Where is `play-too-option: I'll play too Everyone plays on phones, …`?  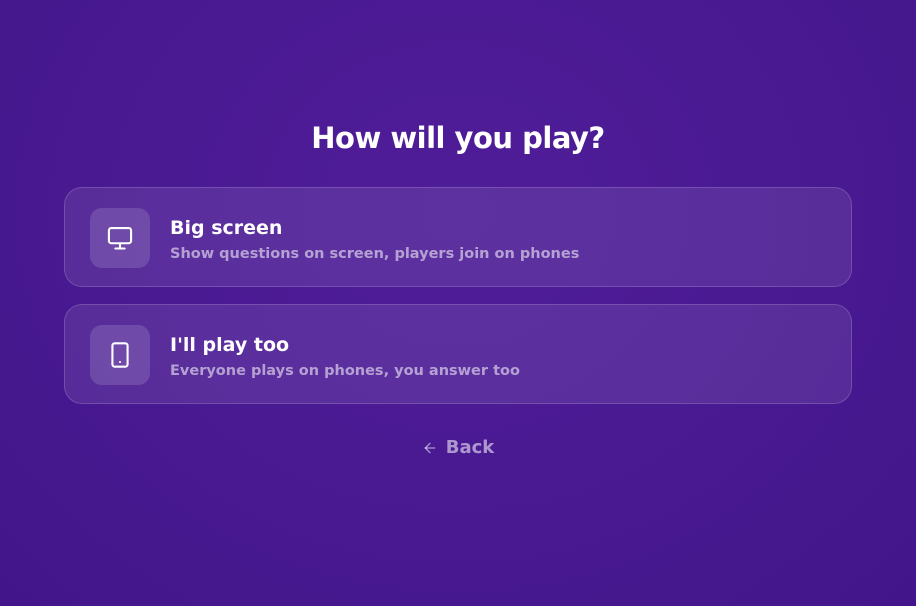 play-too-option: I'll play too Everyone plays on phones, … is located at coordinates (458, 354).